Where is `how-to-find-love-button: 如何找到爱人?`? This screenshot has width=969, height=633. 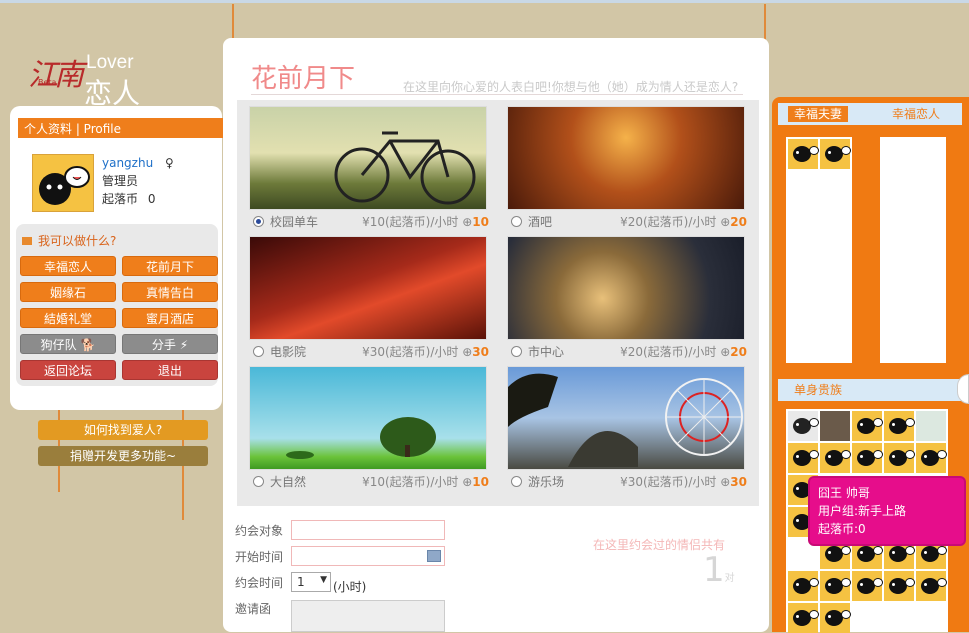
how-to-find-love-button: 如何找到爱人? is located at coordinates (123, 430).